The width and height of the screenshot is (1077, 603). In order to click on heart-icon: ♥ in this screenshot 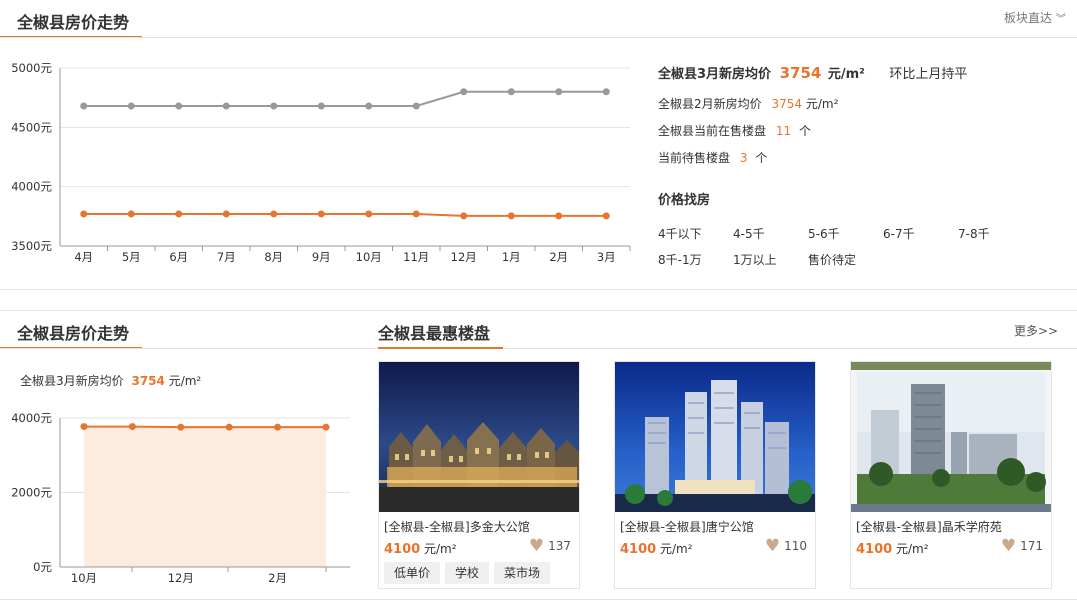, I will do `click(772, 546)`.